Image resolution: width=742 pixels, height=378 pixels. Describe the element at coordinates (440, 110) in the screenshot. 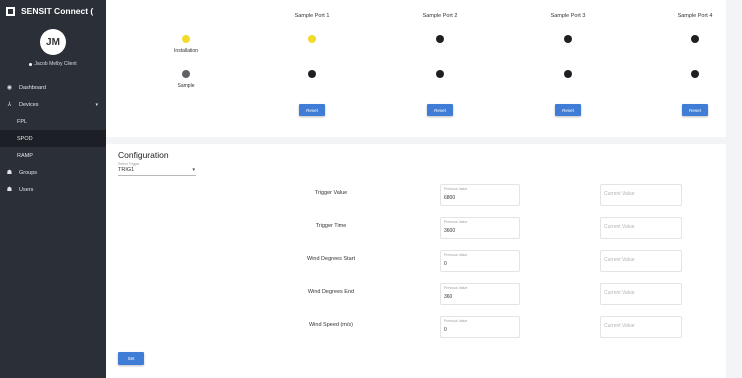

I see `reset-button-port-2: Reset` at that location.